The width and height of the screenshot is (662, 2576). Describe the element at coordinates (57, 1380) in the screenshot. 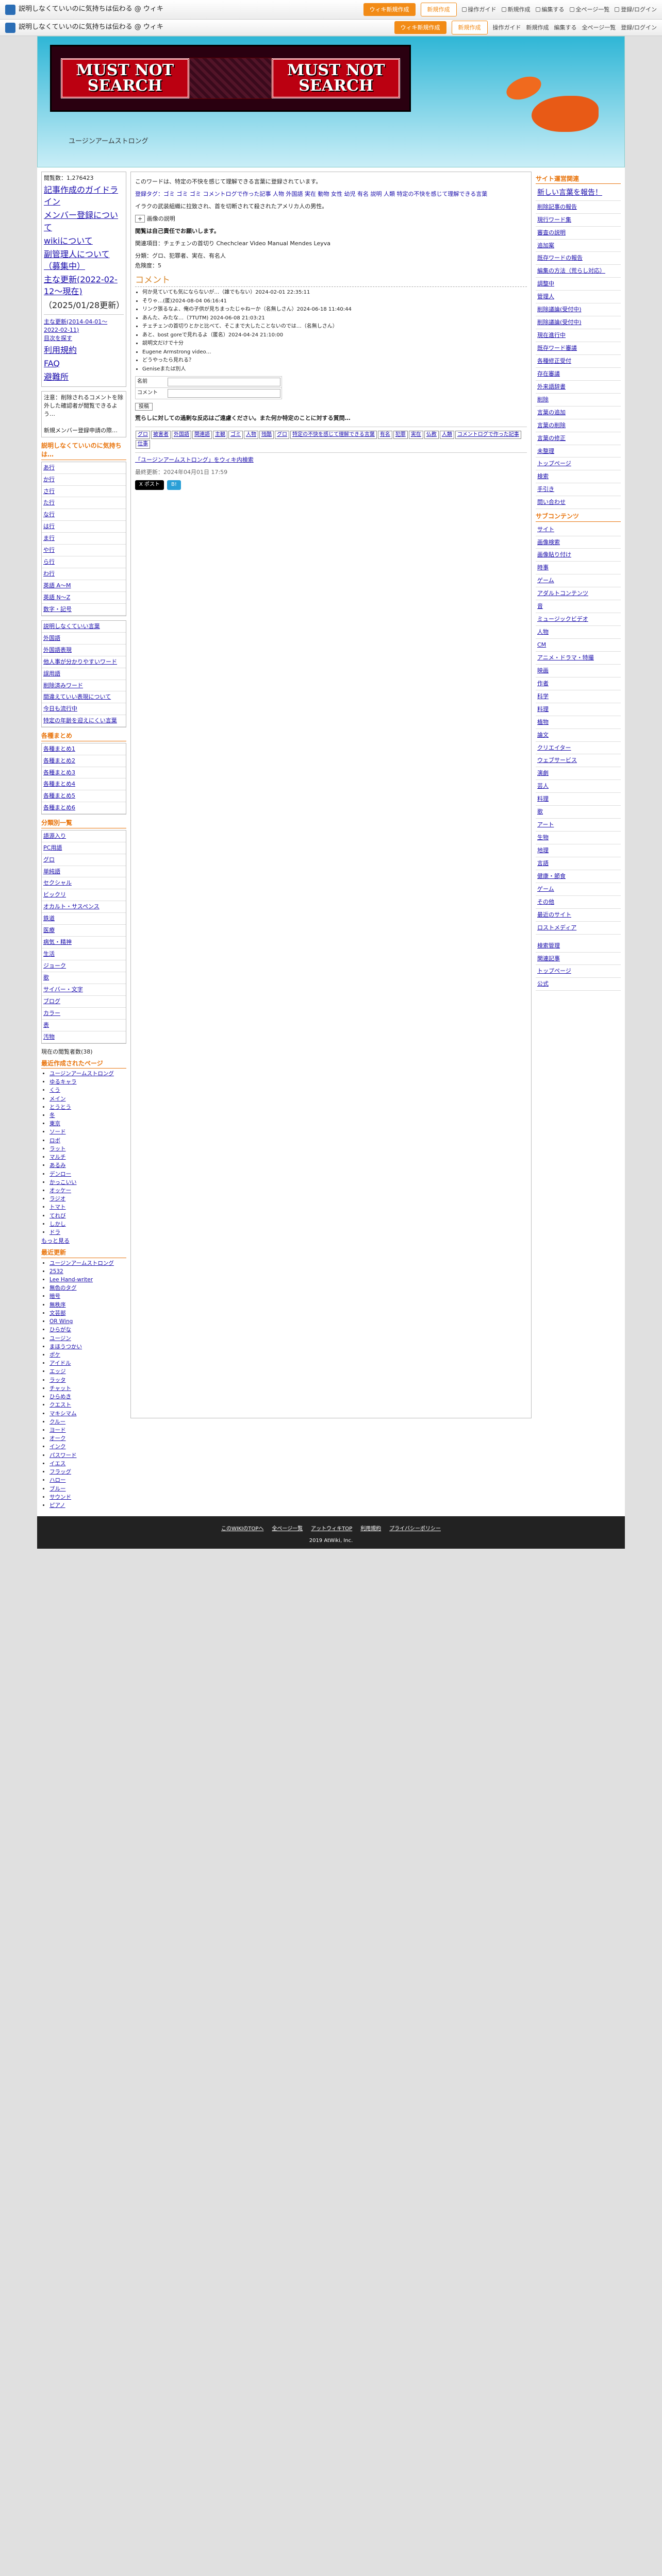

I see `recent-link: ラッタ` at that location.